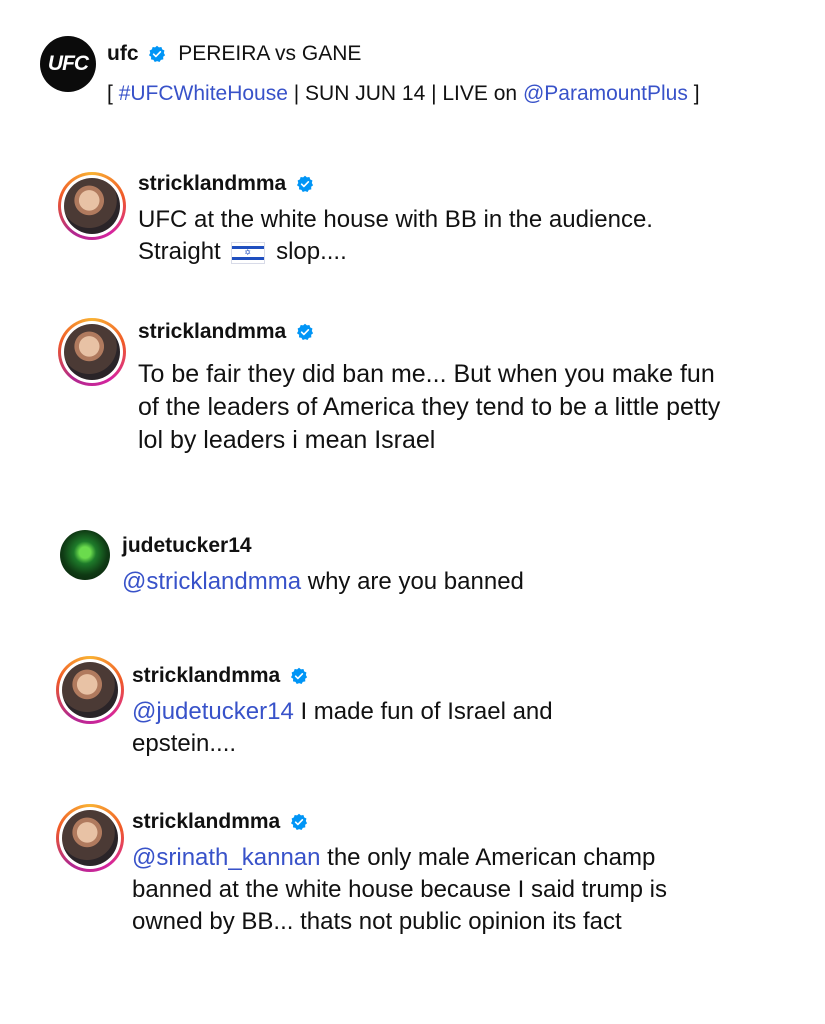 This screenshot has width=825, height=1024. I want to click on comment-text-part: why are you banned, so click(415, 581).